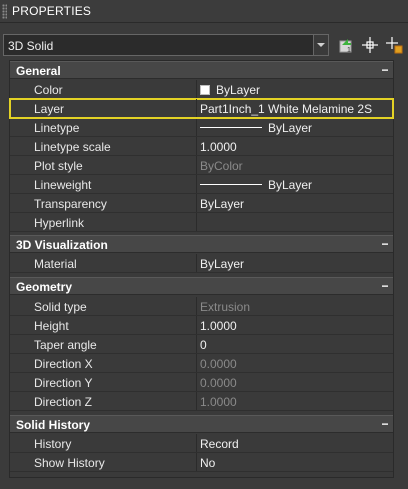 This screenshot has width=408, height=489. I want to click on section-3d-visualization-label: 3D Visualization, so click(62, 245).